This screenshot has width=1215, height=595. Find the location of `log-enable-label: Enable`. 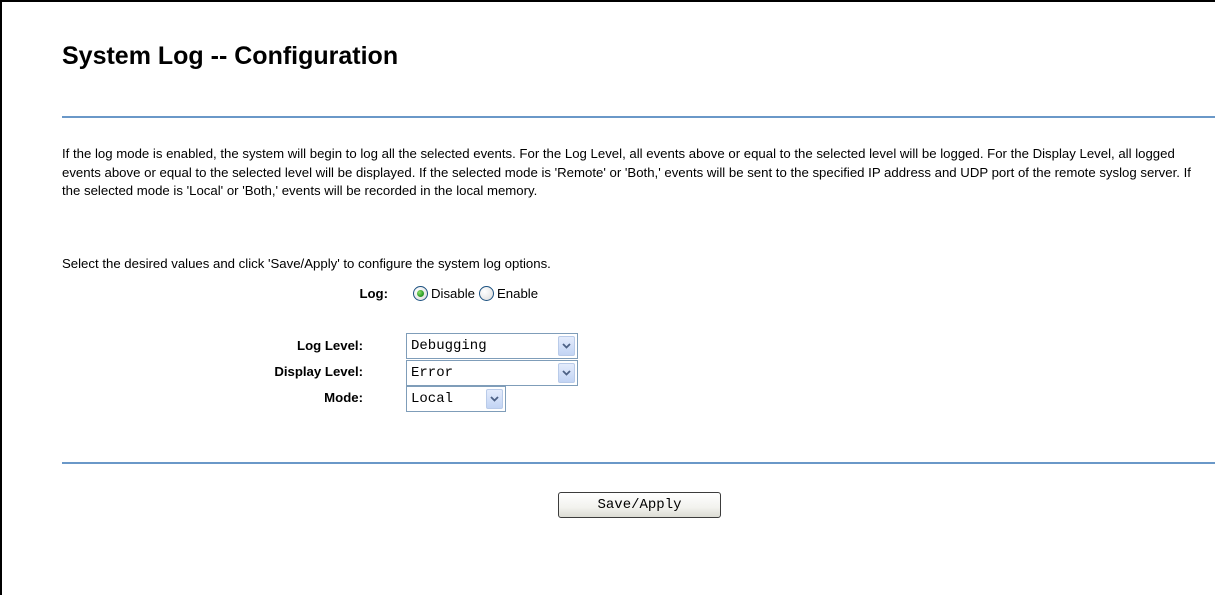

log-enable-label: Enable is located at coordinates (517, 293).